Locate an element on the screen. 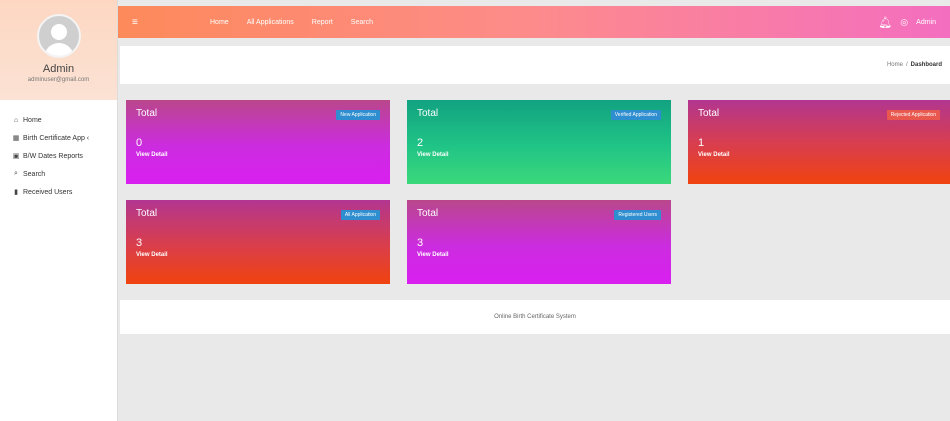 Image resolution: width=950 pixels, height=421 pixels. sidebar-item-received-users: ▮ Received Users is located at coordinates (58, 192).